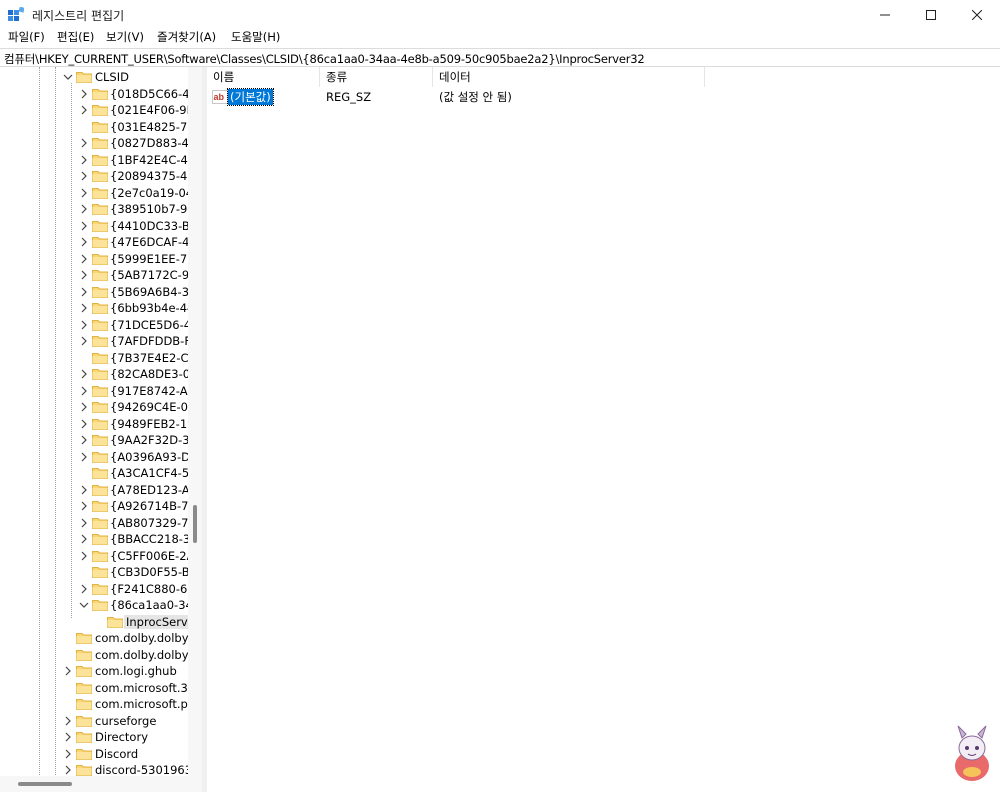 The height and width of the screenshot is (792, 1000). Describe the element at coordinates (94, 391) in the screenshot. I see `tree-item-clsid-key: {917E8742-AA3` at that location.